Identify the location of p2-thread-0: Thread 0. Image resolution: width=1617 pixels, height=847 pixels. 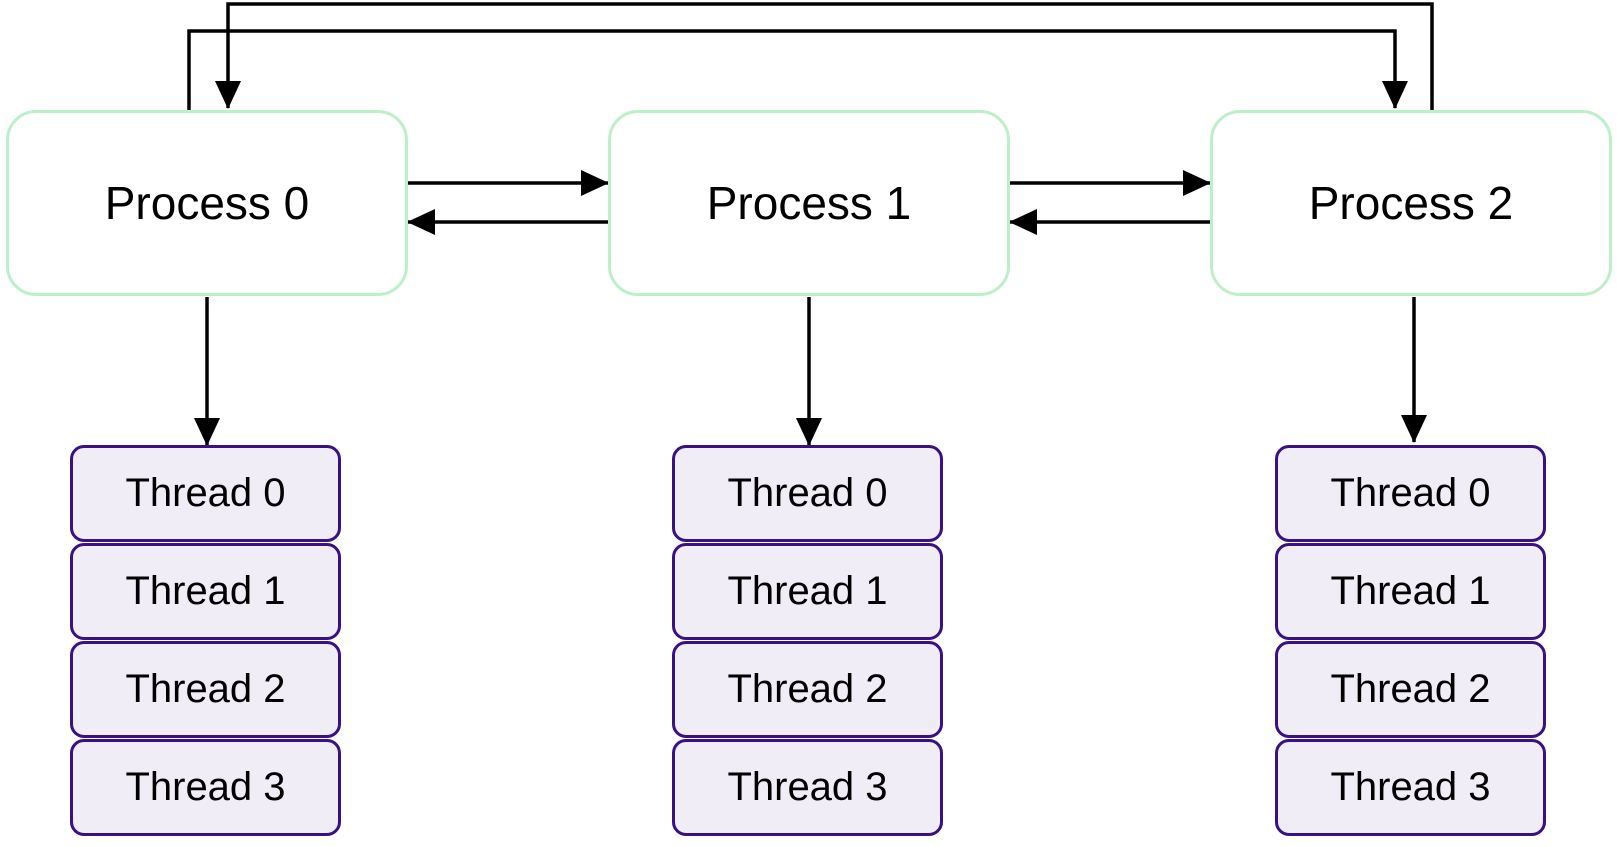
(1410, 493).